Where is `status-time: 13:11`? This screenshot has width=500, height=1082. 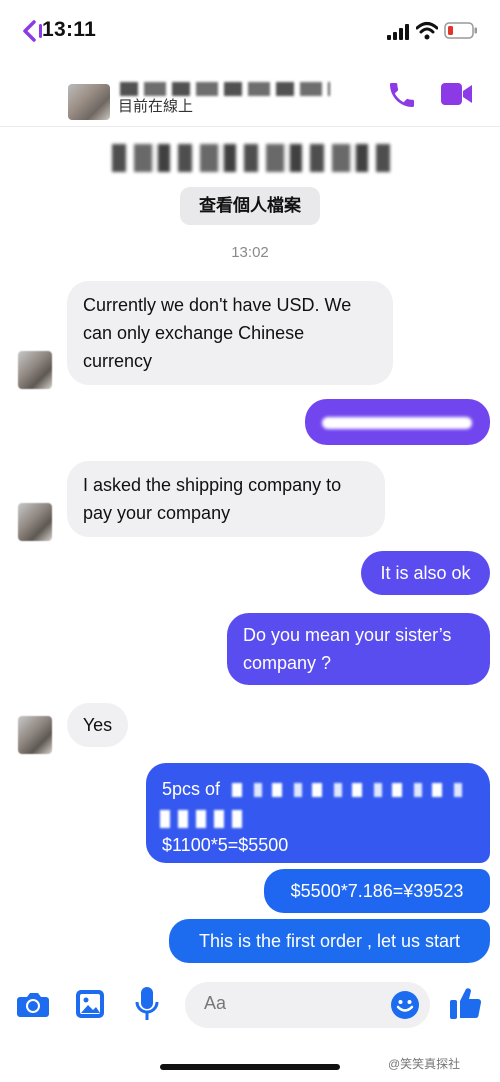
status-time: 13:11 is located at coordinates (69, 29).